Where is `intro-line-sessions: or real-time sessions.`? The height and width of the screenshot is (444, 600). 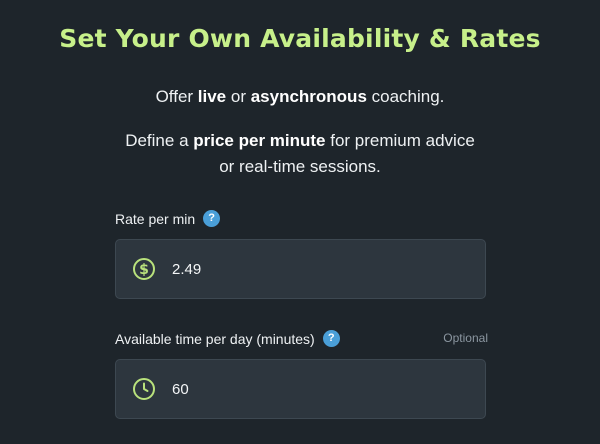
intro-line-sessions: or real-time sessions. is located at coordinates (300, 166).